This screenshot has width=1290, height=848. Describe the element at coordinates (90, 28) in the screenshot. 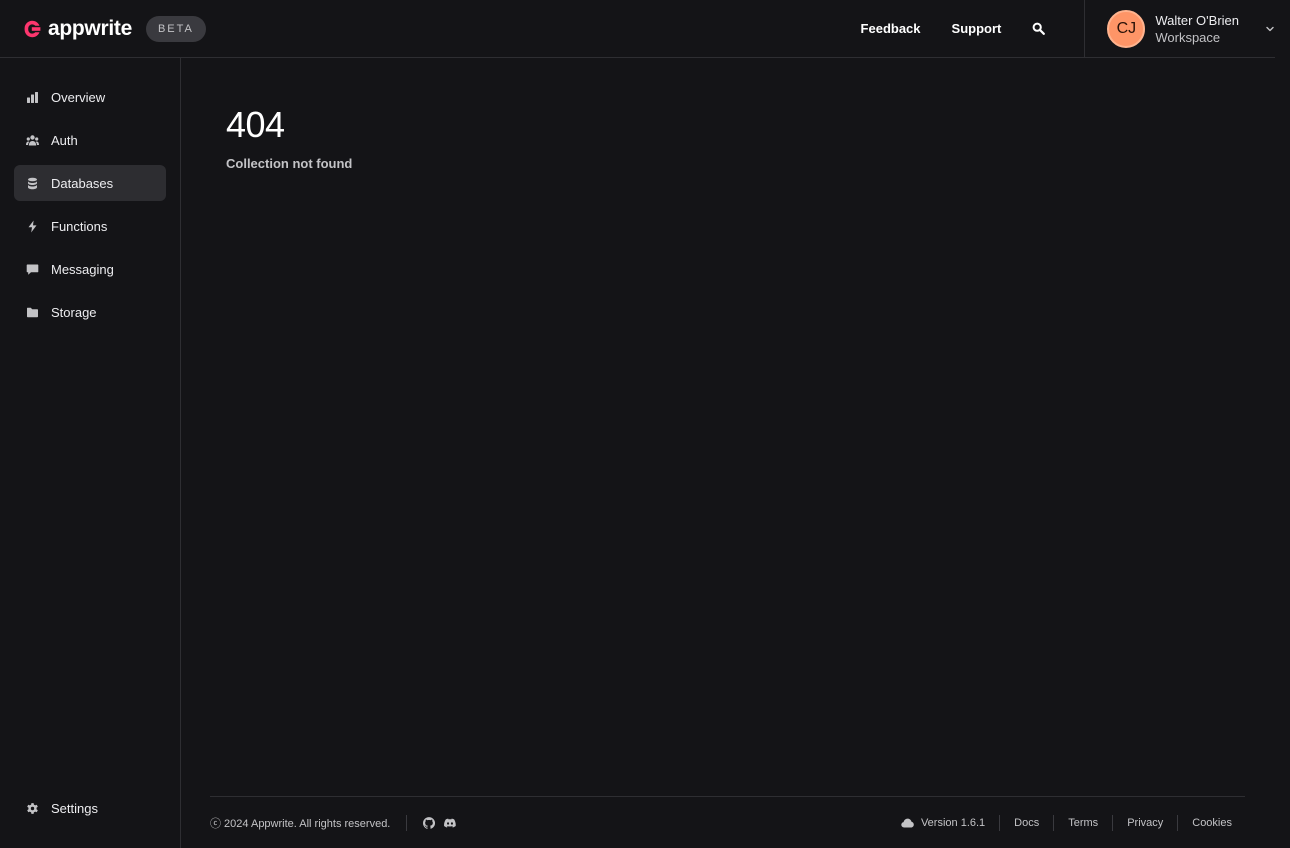

I see `brand-name: appwrite` at that location.